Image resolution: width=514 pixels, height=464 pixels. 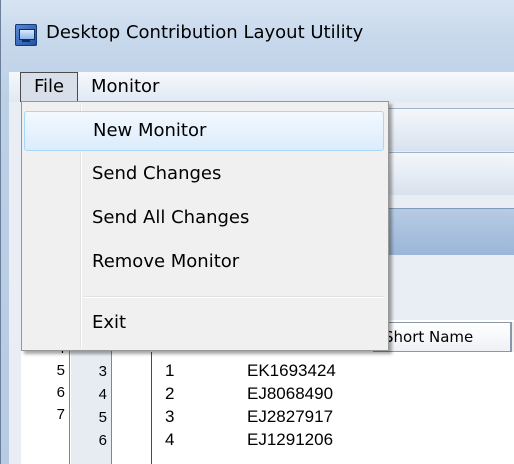 What do you see at coordinates (447, 231) in the screenshot?
I see `header-band` at bounding box center [447, 231].